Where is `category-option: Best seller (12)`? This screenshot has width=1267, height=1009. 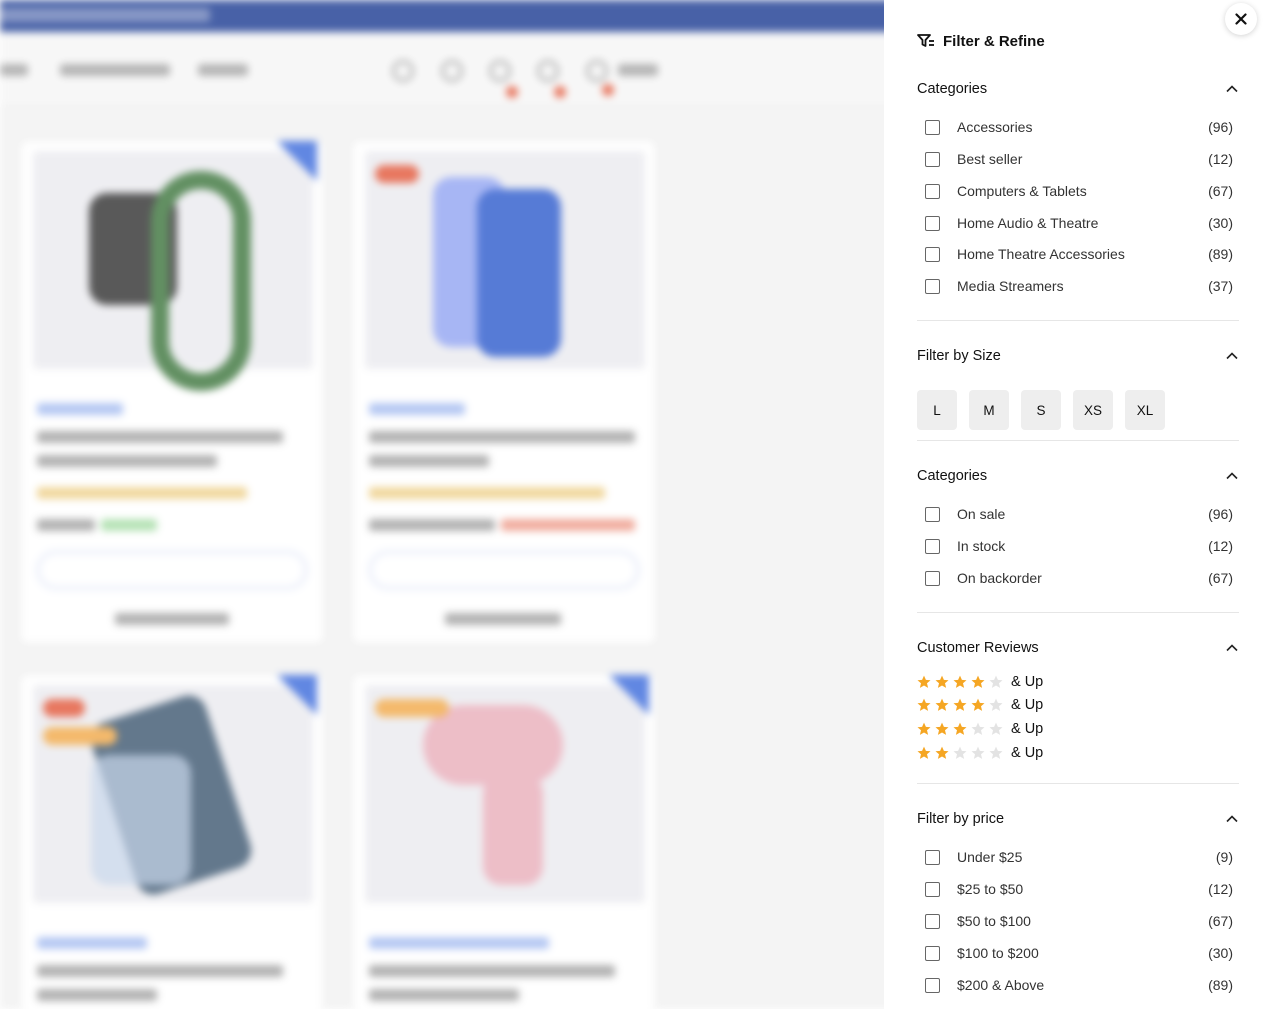 category-option: Best seller (12) is located at coordinates (1079, 159).